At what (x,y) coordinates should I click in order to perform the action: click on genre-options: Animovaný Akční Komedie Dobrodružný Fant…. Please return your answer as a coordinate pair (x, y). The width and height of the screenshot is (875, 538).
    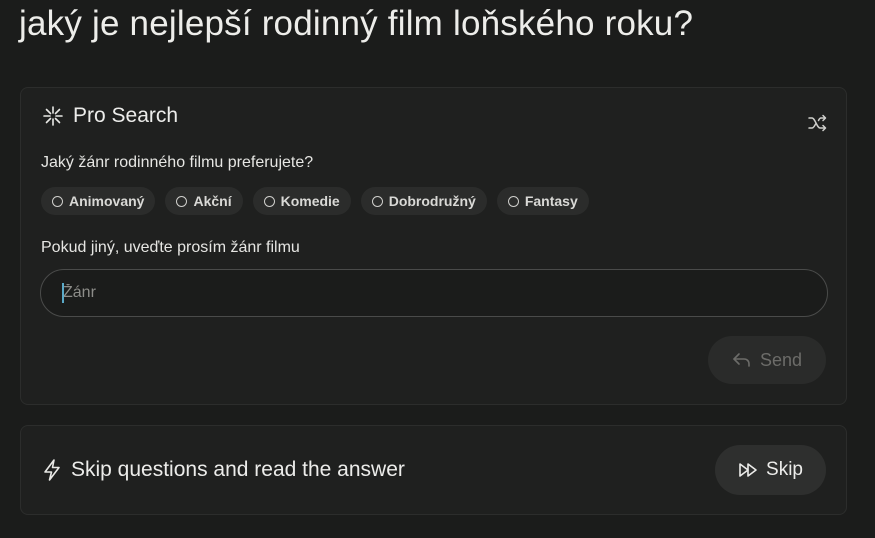
    Looking at the image, I should click on (315, 201).